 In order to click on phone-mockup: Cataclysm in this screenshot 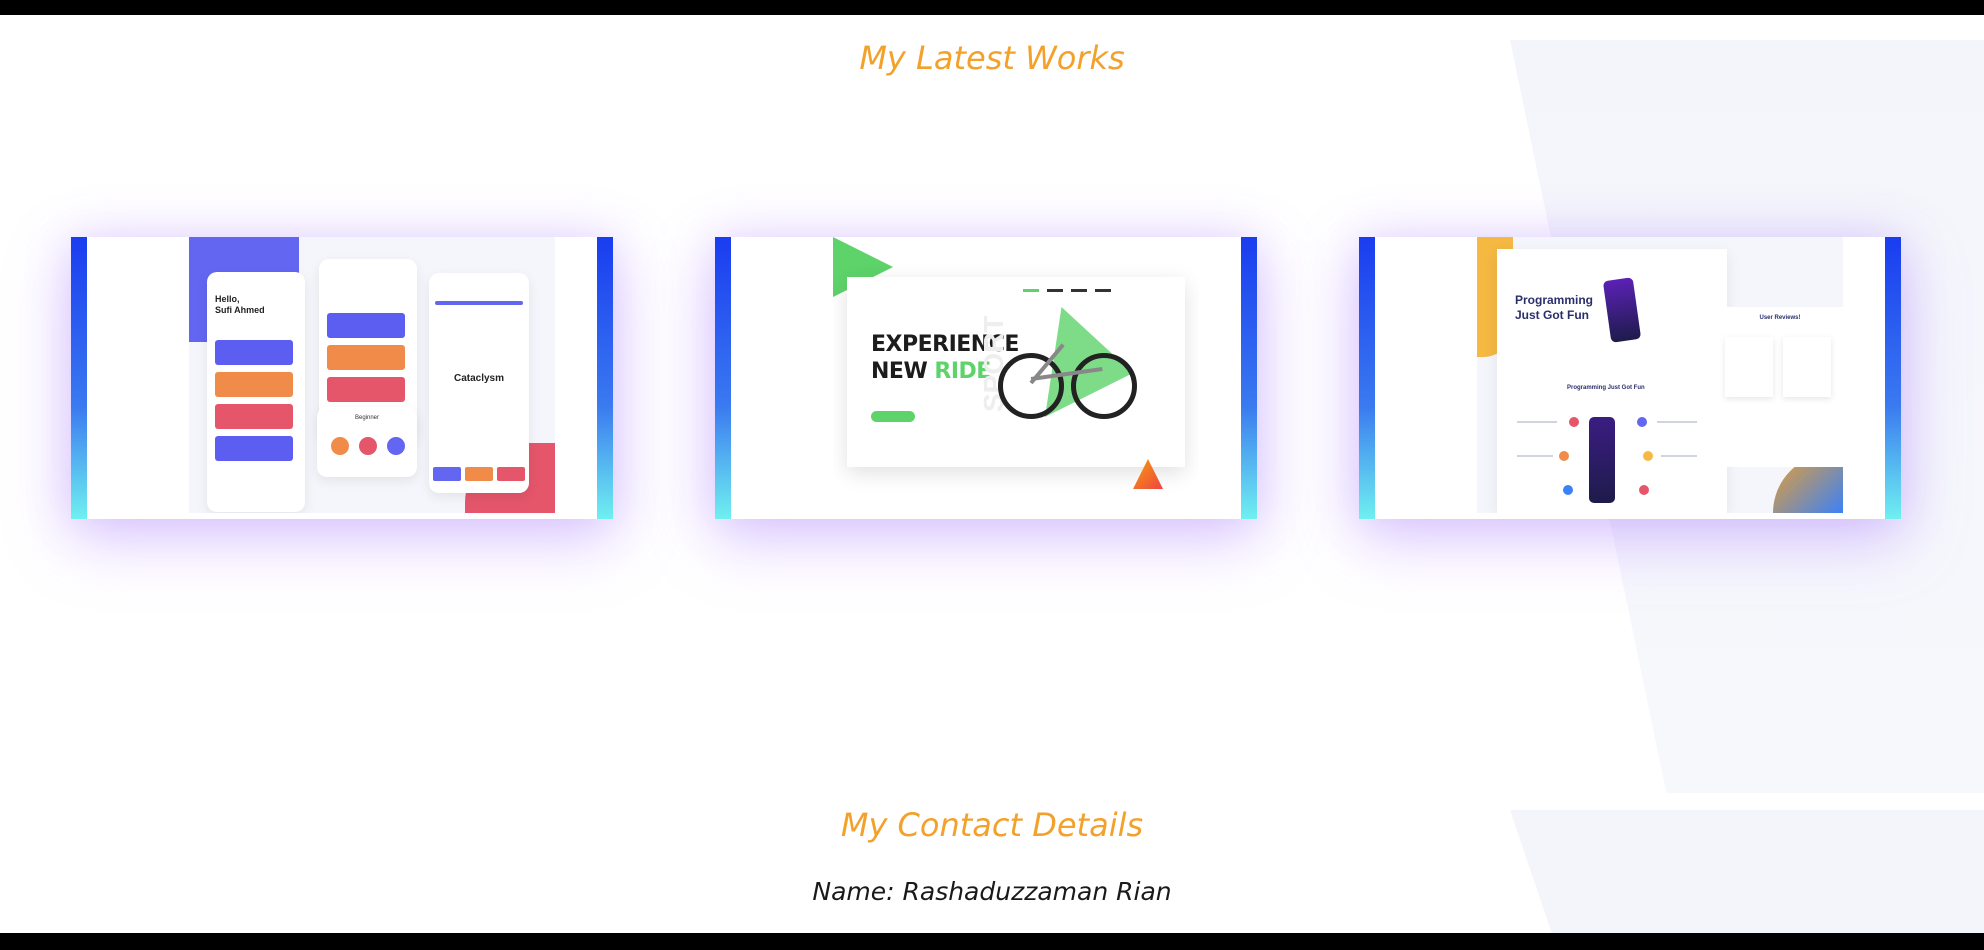, I will do `click(479, 383)`.